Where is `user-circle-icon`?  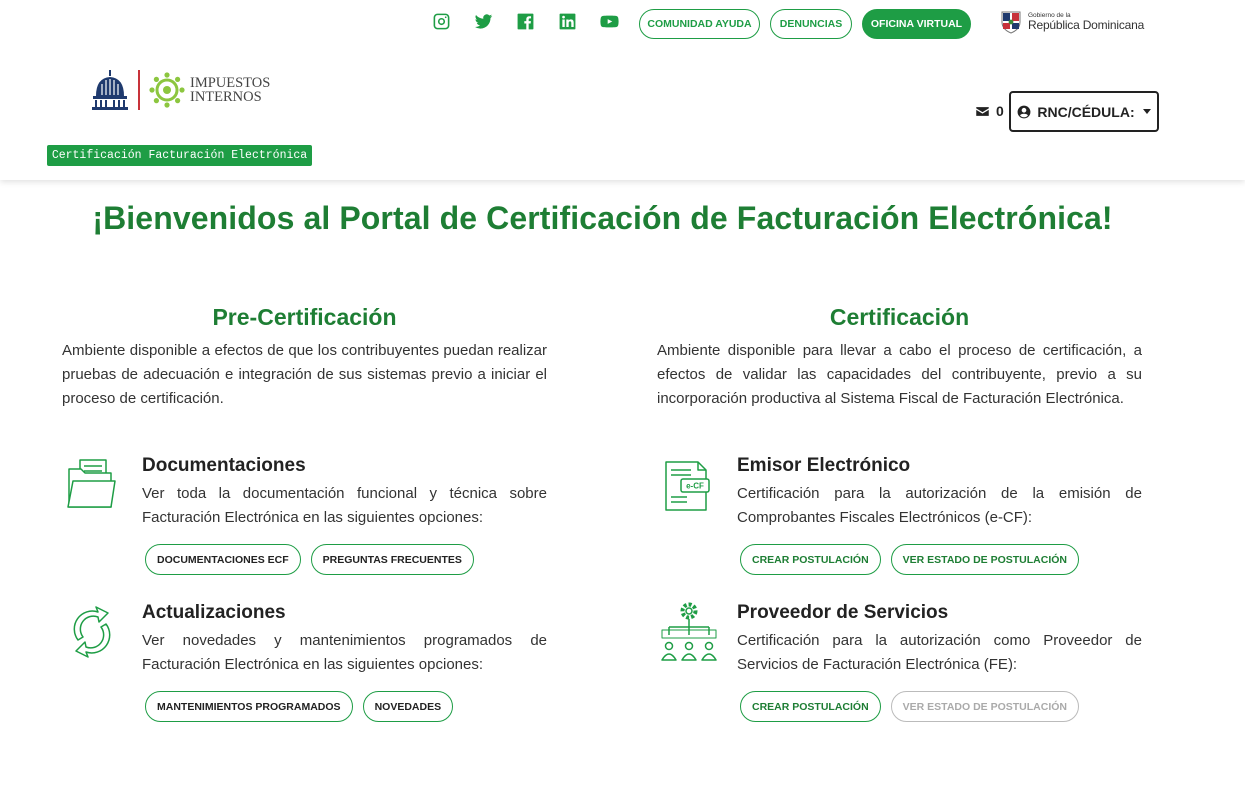 user-circle-icon is located at coordinates (1024, 111).